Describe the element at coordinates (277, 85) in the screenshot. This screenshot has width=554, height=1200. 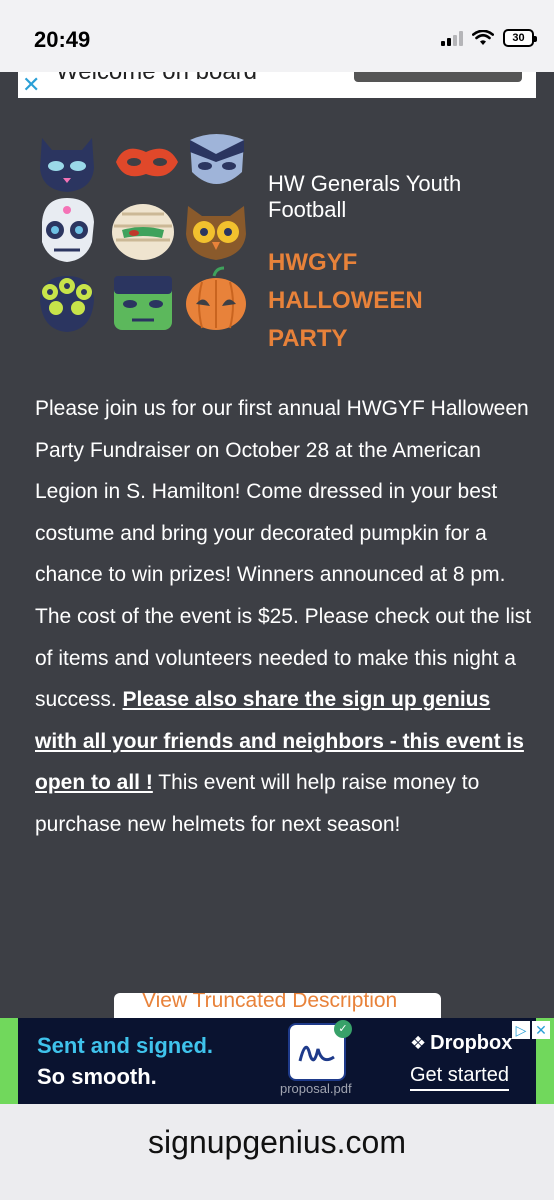
I see `top-ad-banner: ✕ Welcome on board` at that location.